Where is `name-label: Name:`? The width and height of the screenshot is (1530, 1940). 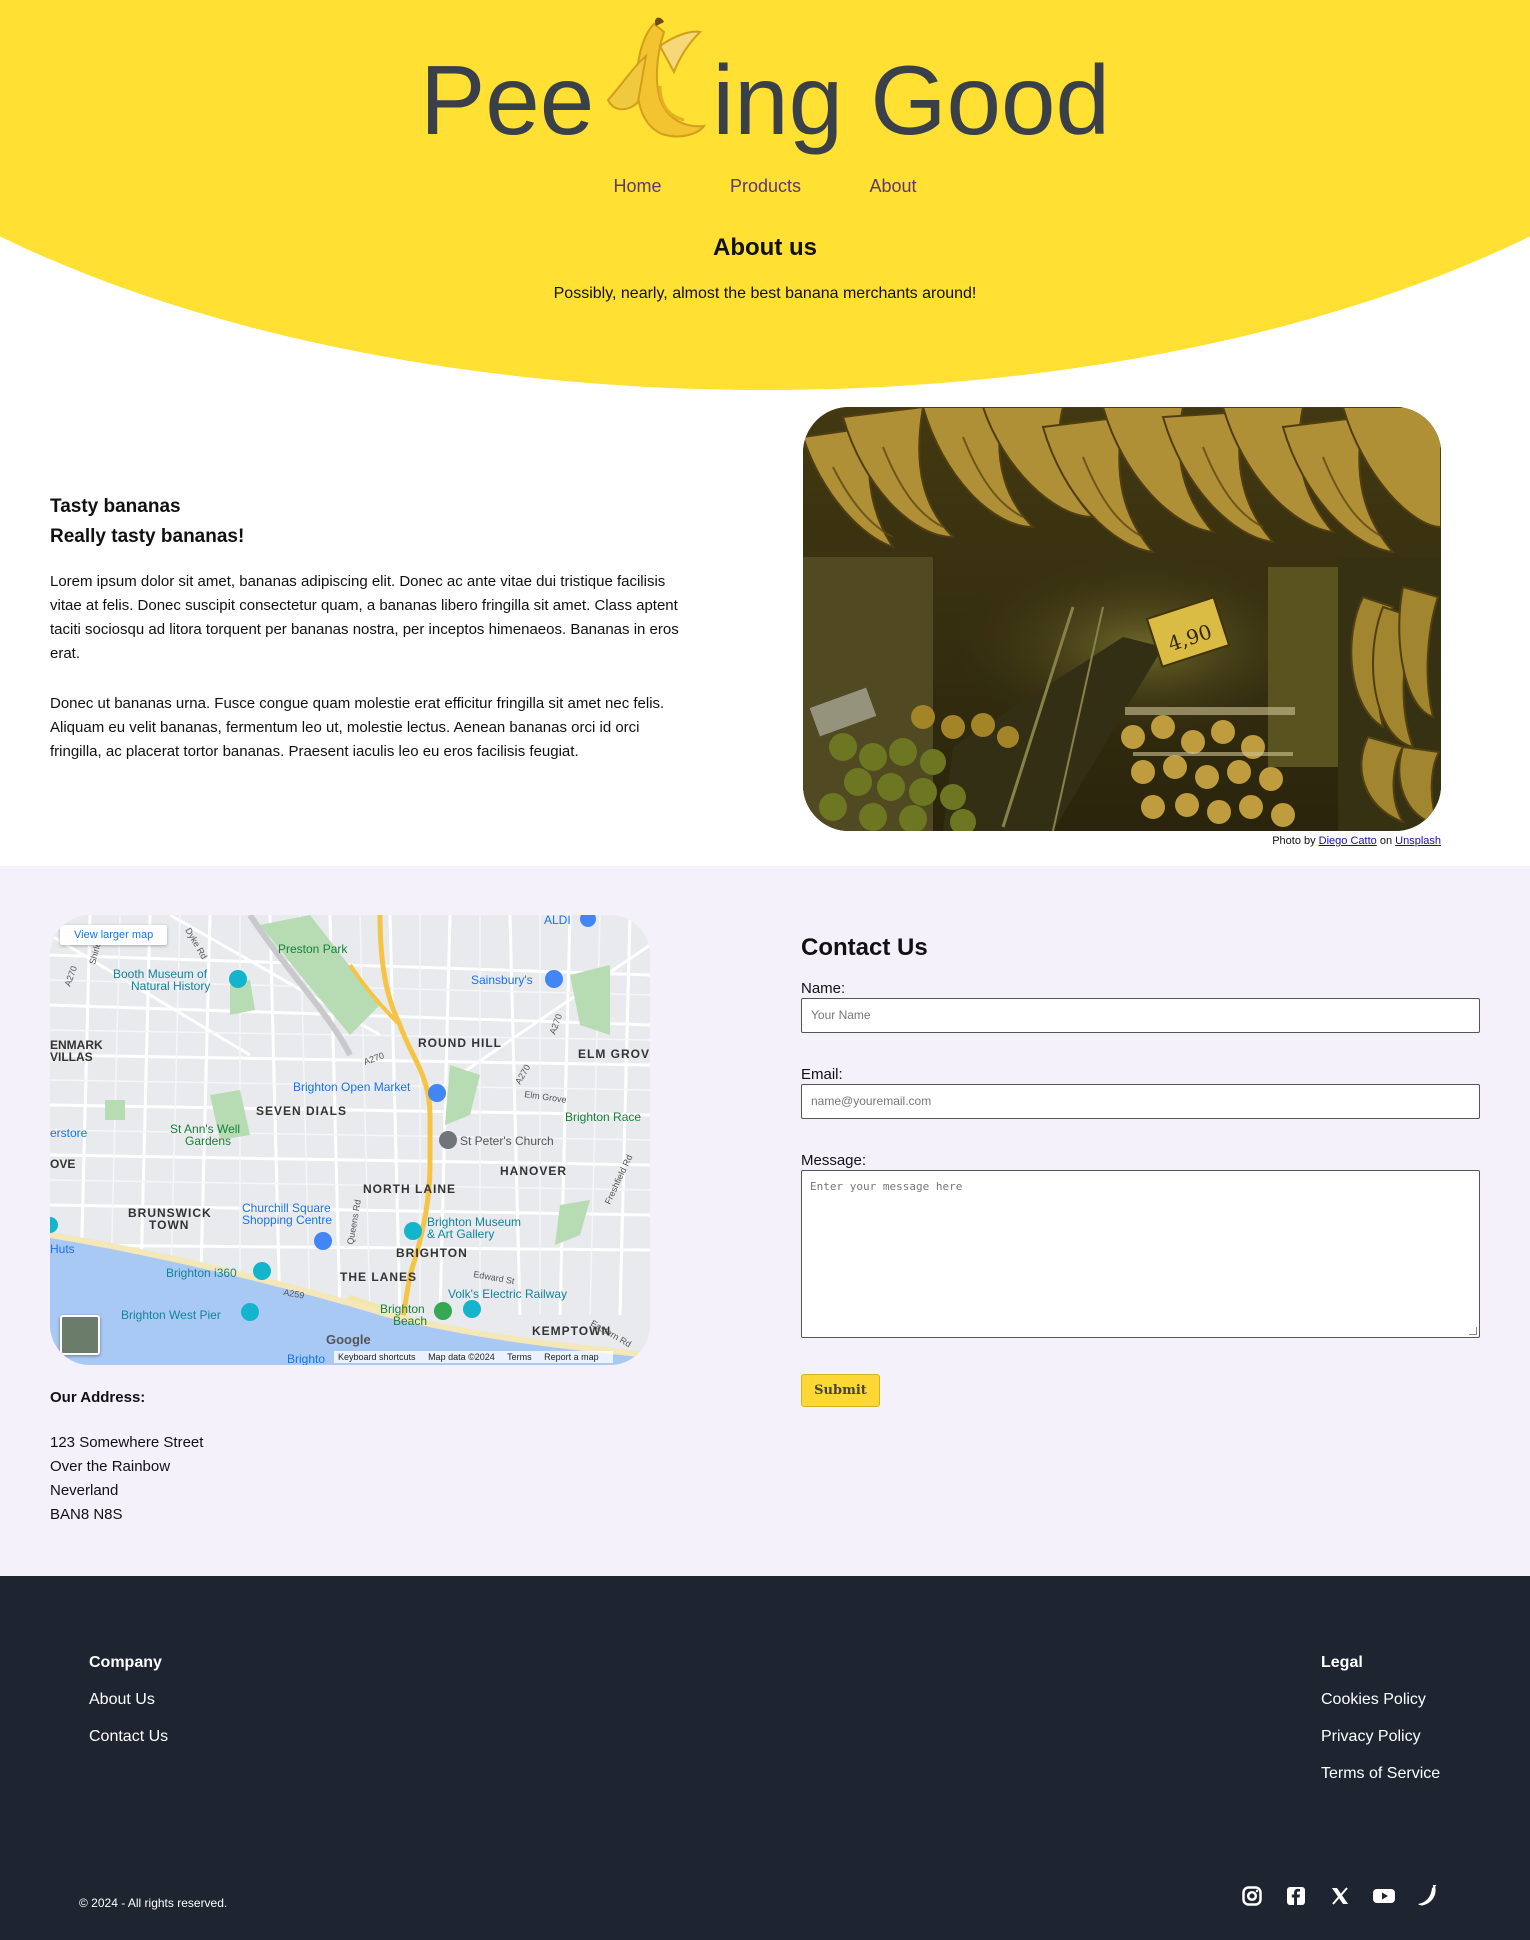 name-label: Name: is located at coordinates (823, 988).